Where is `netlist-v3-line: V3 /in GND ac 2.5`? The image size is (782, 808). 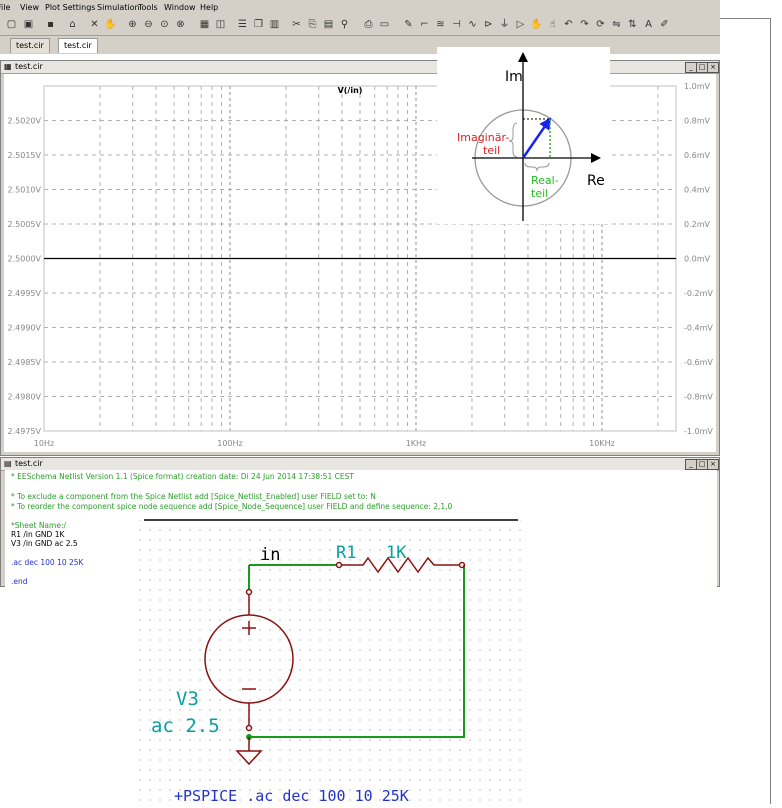
netlist-v3-line: V3 /in GND ac 2.5 is located at coordinates (44, 543).